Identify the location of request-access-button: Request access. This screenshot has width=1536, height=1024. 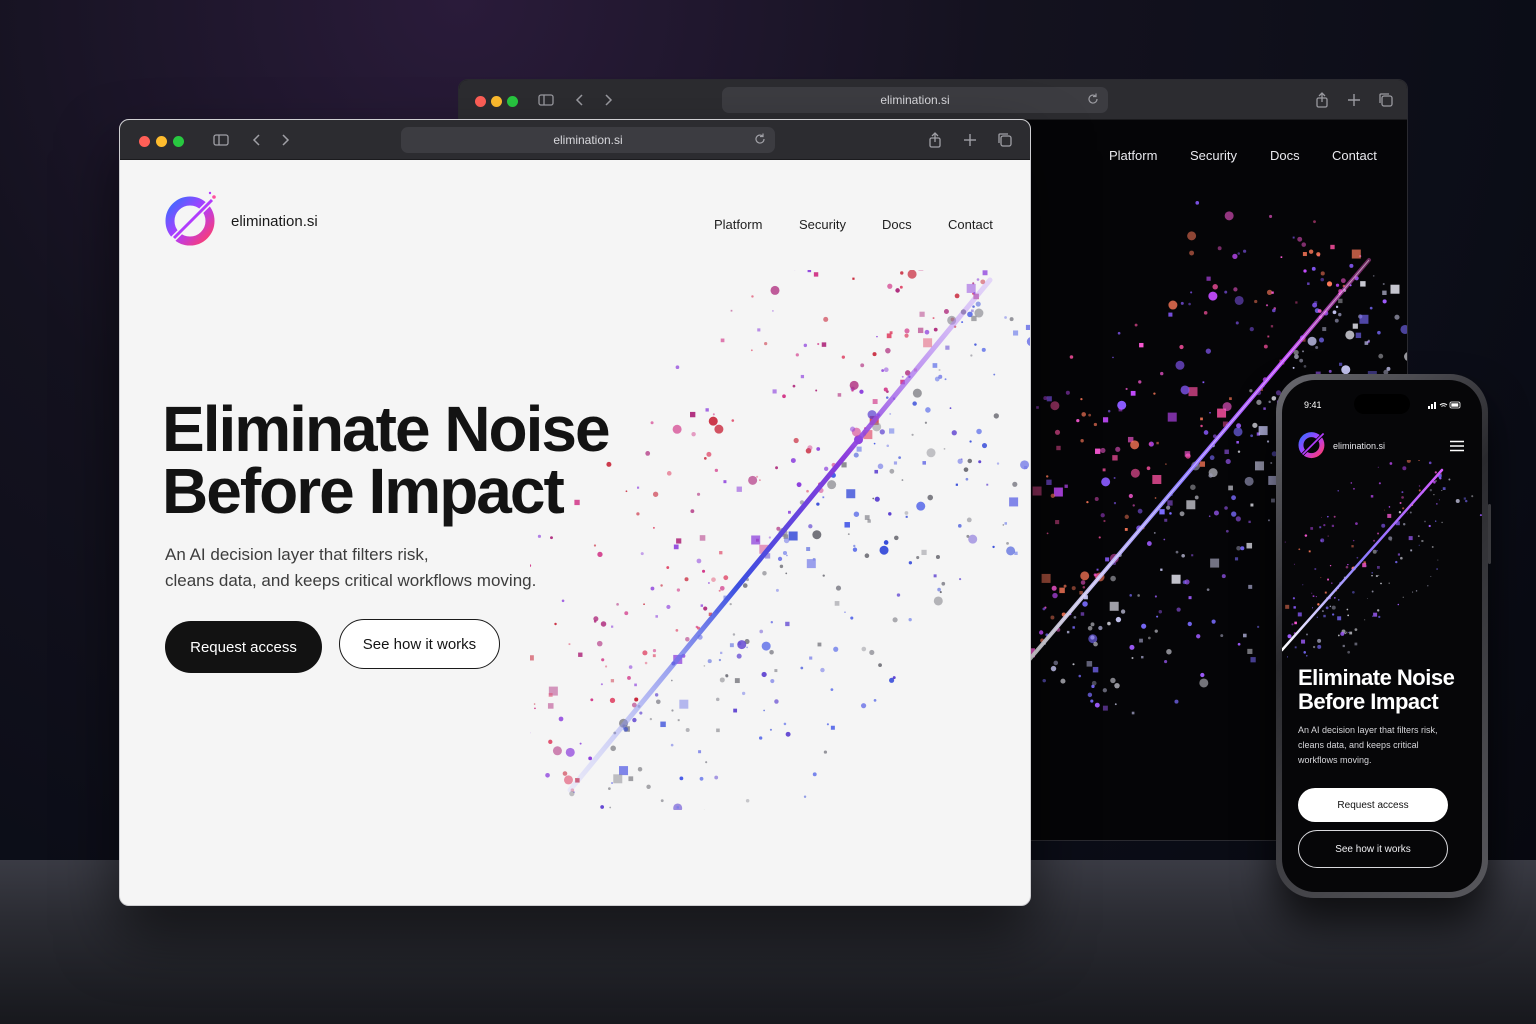
(243, 647).